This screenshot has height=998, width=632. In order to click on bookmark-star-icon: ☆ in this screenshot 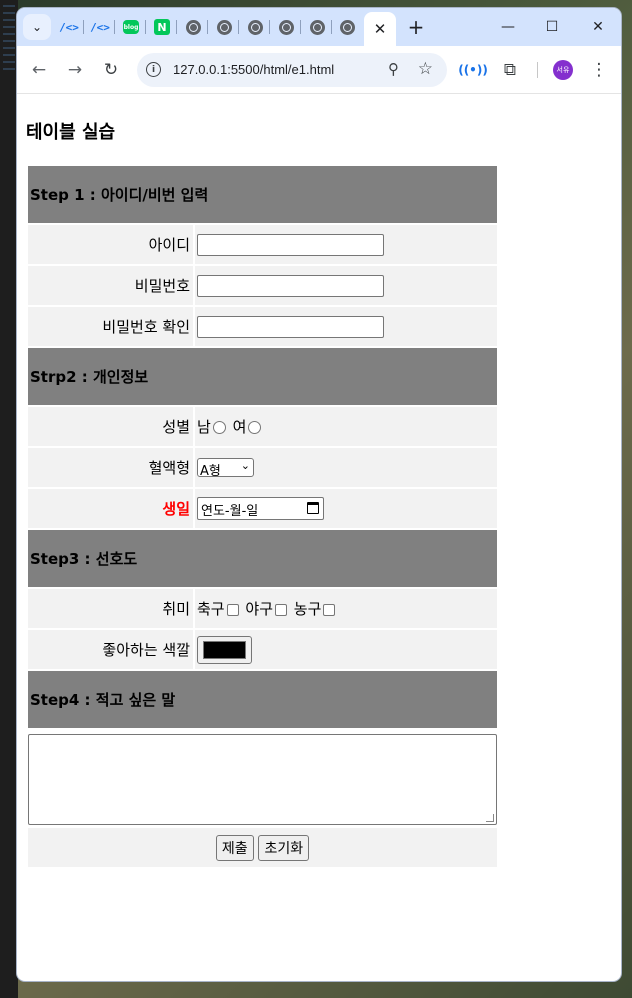, I will do `click(425, 69)`.